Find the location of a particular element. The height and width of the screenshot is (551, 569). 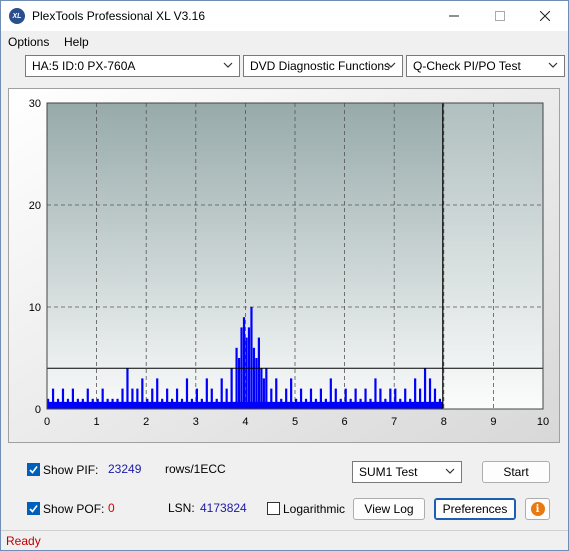

drive-select: HA:5 ID:0 PX-760A is located at coordinates (132, 66).